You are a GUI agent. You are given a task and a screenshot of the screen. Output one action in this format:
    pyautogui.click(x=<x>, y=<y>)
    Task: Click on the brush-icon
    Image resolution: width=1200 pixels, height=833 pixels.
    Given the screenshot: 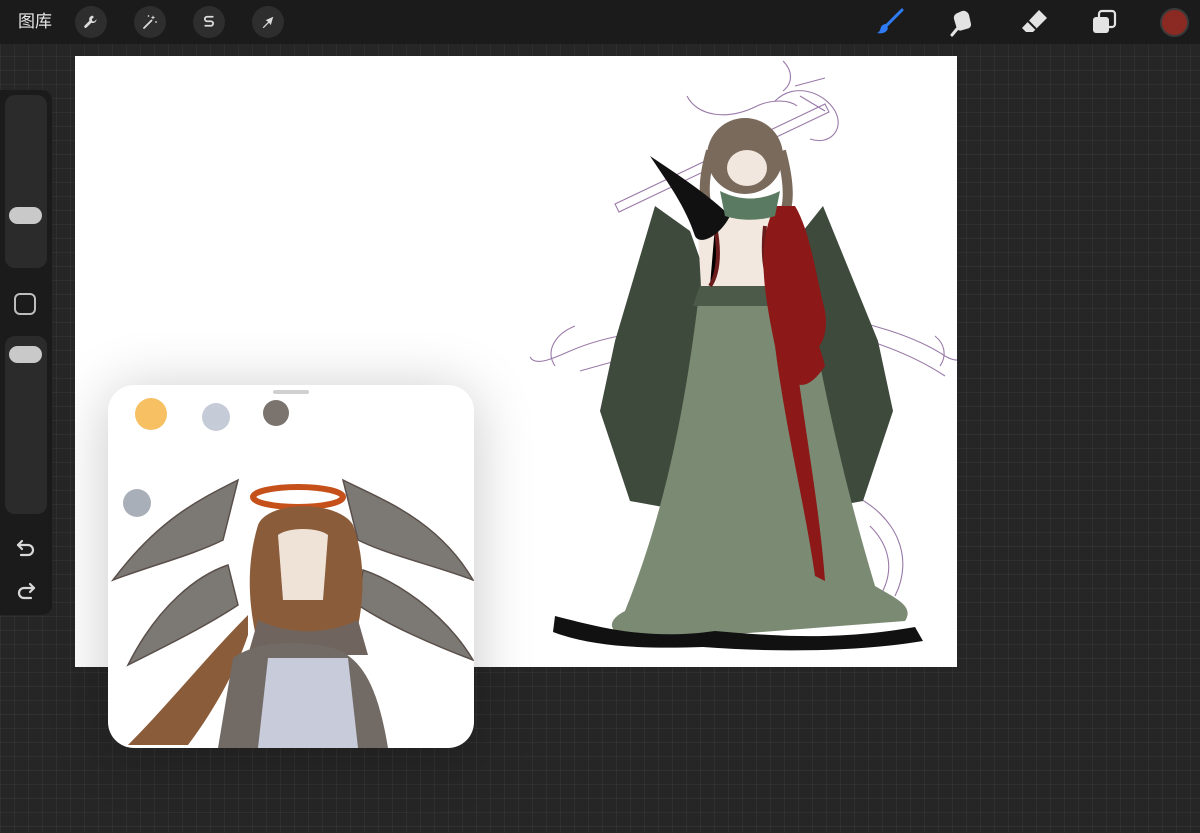 What is the action you would take?
    pyautogui.click(x=890, y=22)
    